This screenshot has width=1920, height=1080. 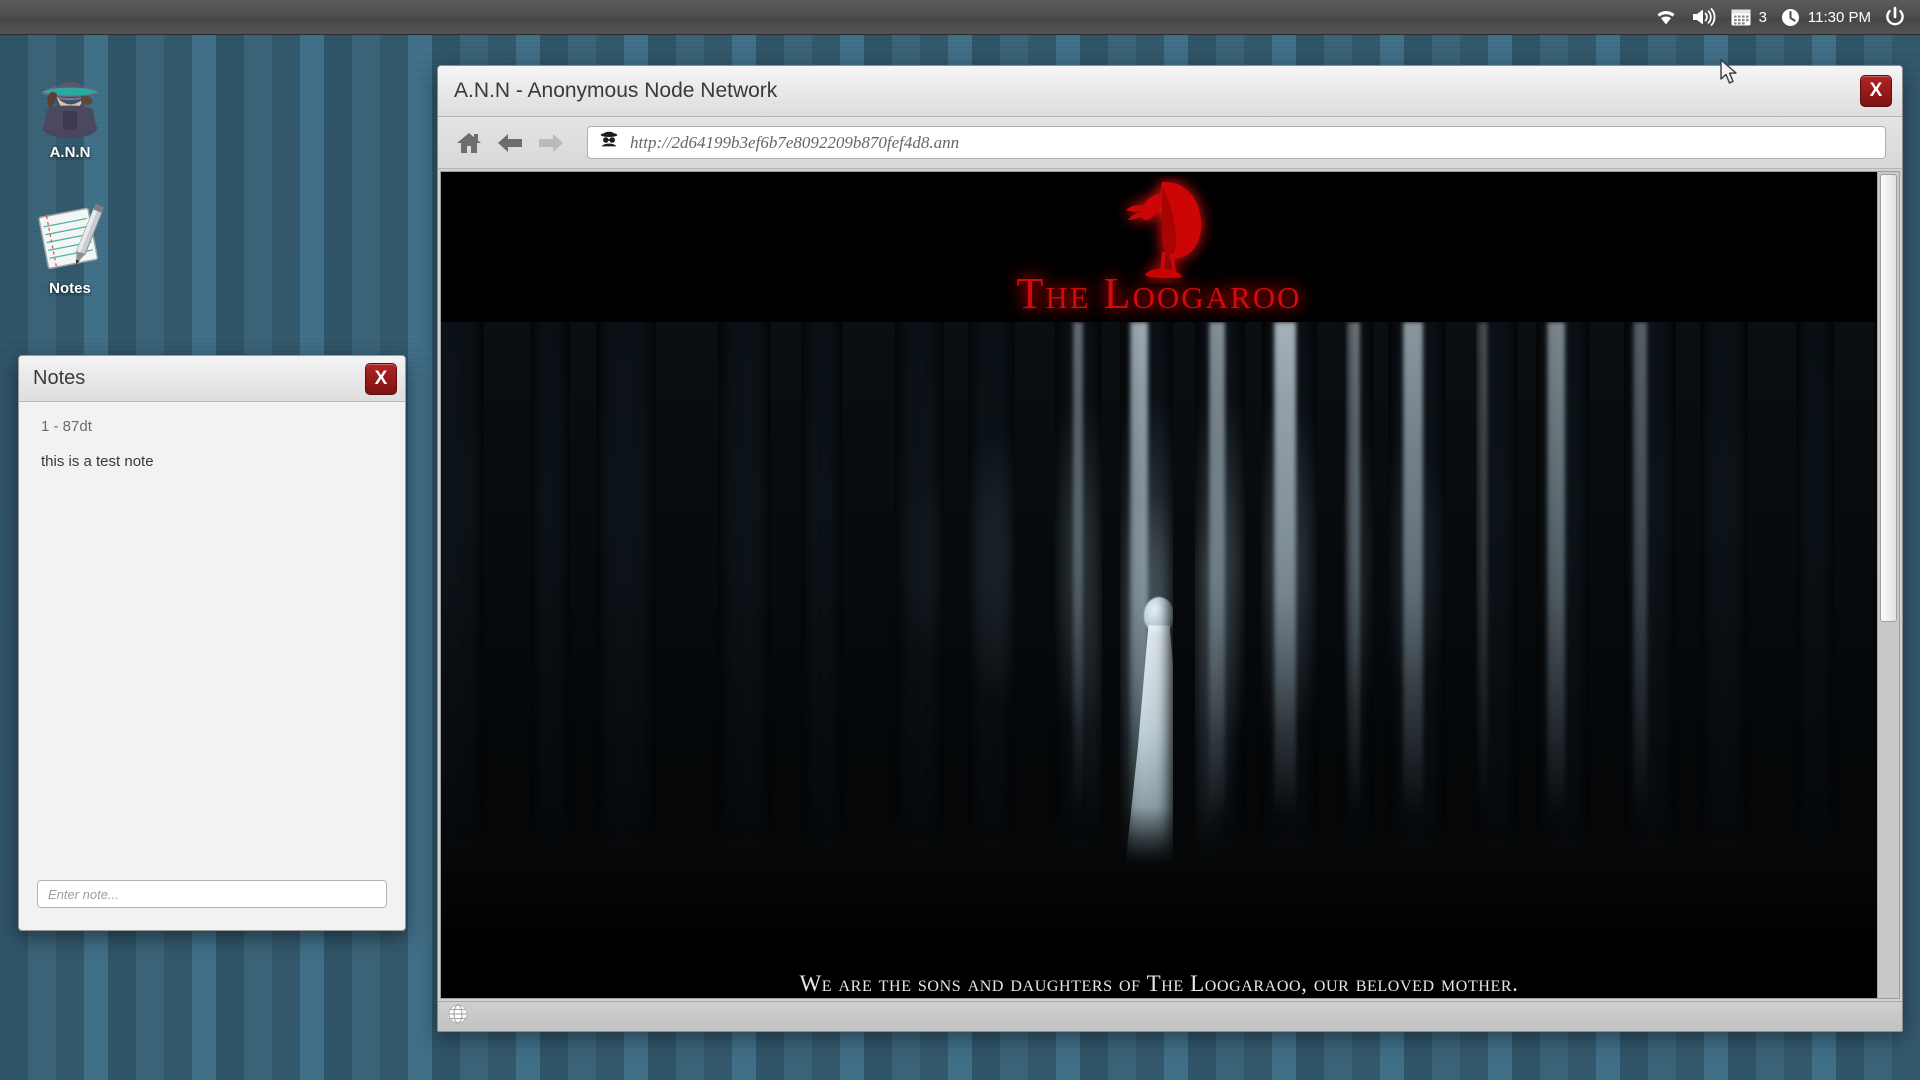 What do you see at coordinates (97, 461) in the screenshot?
I see `note-text: this is a test note` at bounding box center [97, 461].